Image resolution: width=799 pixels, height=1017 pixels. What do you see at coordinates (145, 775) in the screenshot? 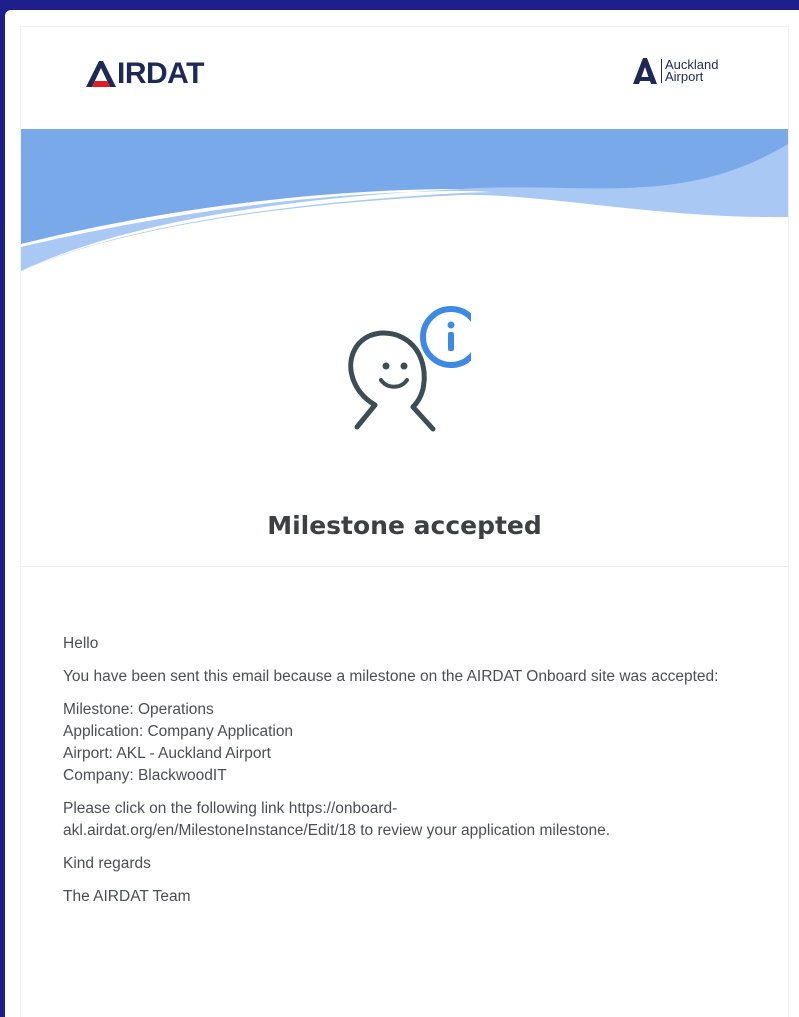
I see `detail-company: Company: BlackwoodIT` at bounding box center [145, 775].